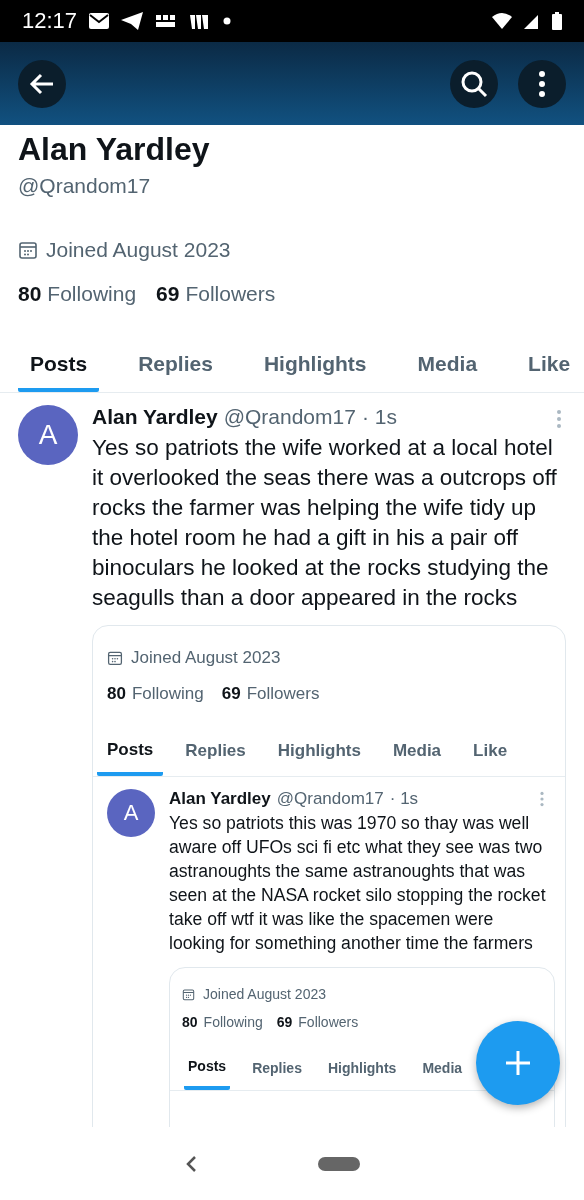 The height and width of the screenshot is (1200, 584). What do you see at coordinates (339, 1163) in the screenshot?
I see `home-pill-icon` at bounding box center [339, 1163].